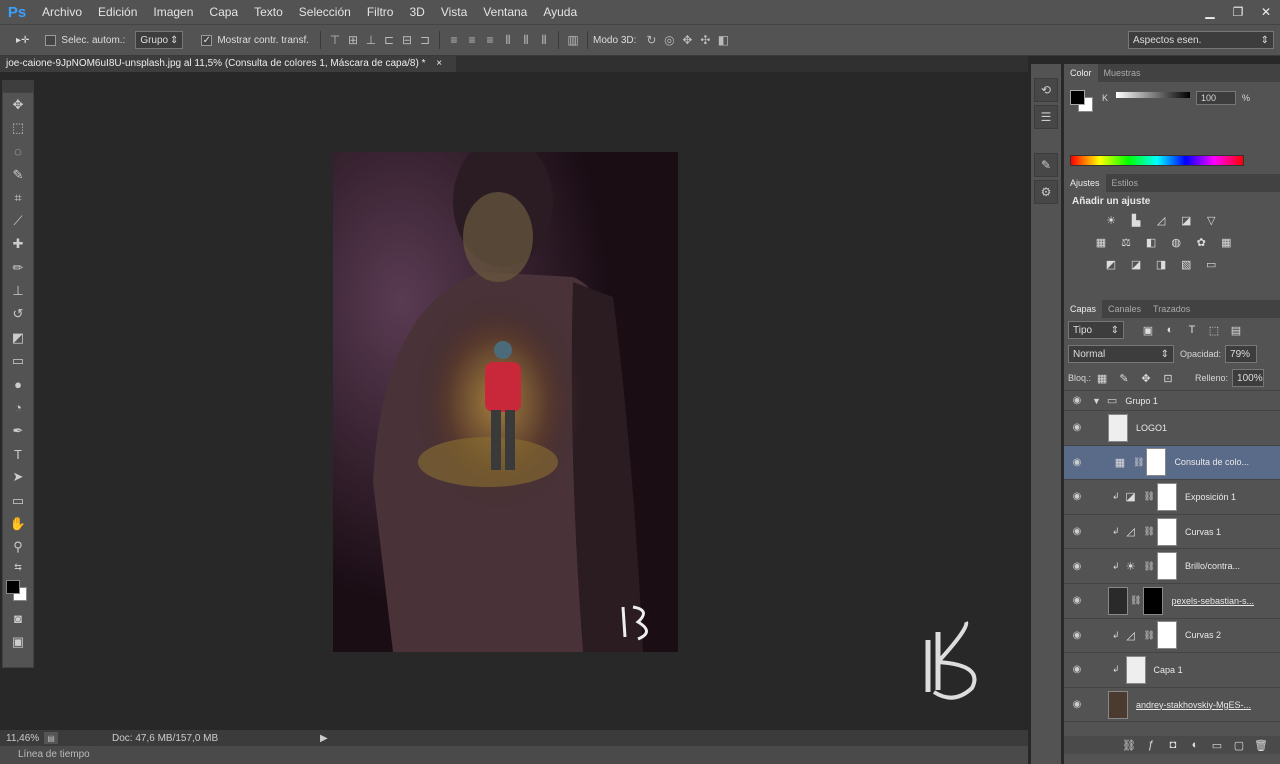 Image resolution: width=1280 pixels, height=764 pixels. What do you see at coordinates (18, 290) in the screenshot?
I see `stamp-tool-icon: ⊥` at bounding box center [18, 290].